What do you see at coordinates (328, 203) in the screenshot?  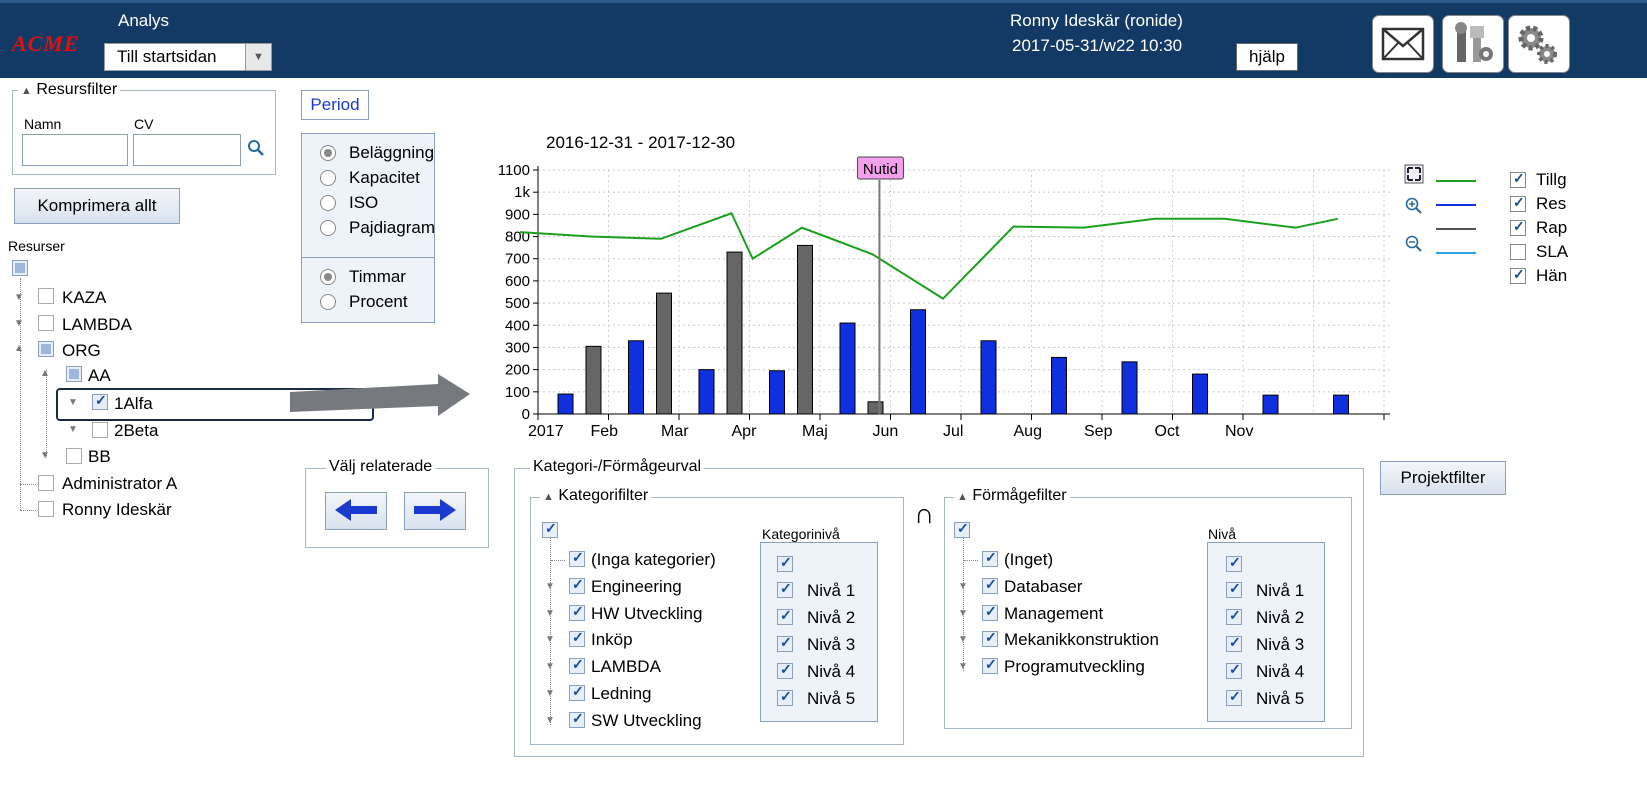 I see `radio-iso` at bounding box center [328, 203].